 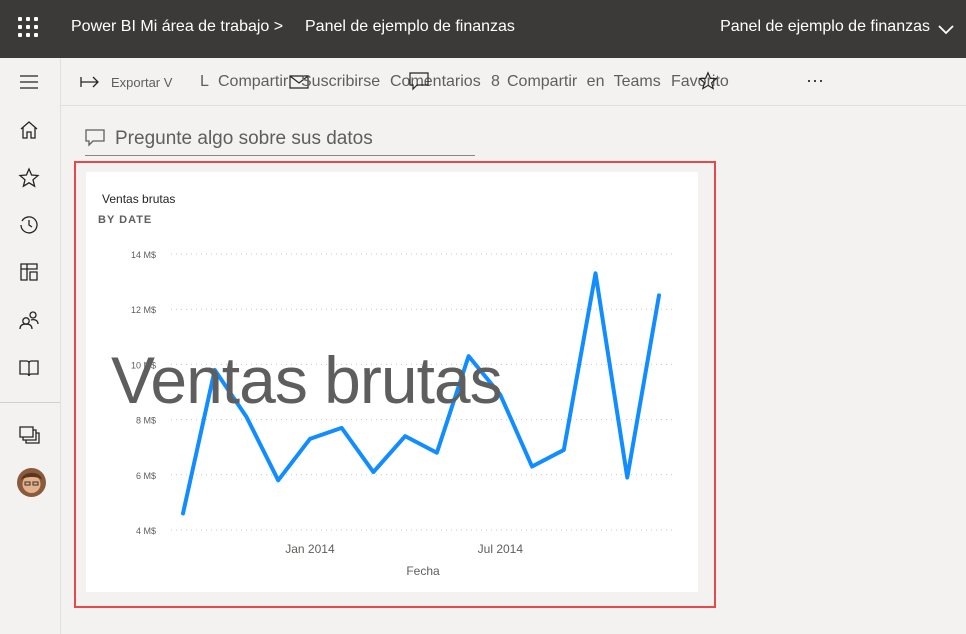 What do you see at coordinates (435, 82) in the screenshot?
I see `comments-button: Comentarios` at bounding box center [435, 82].